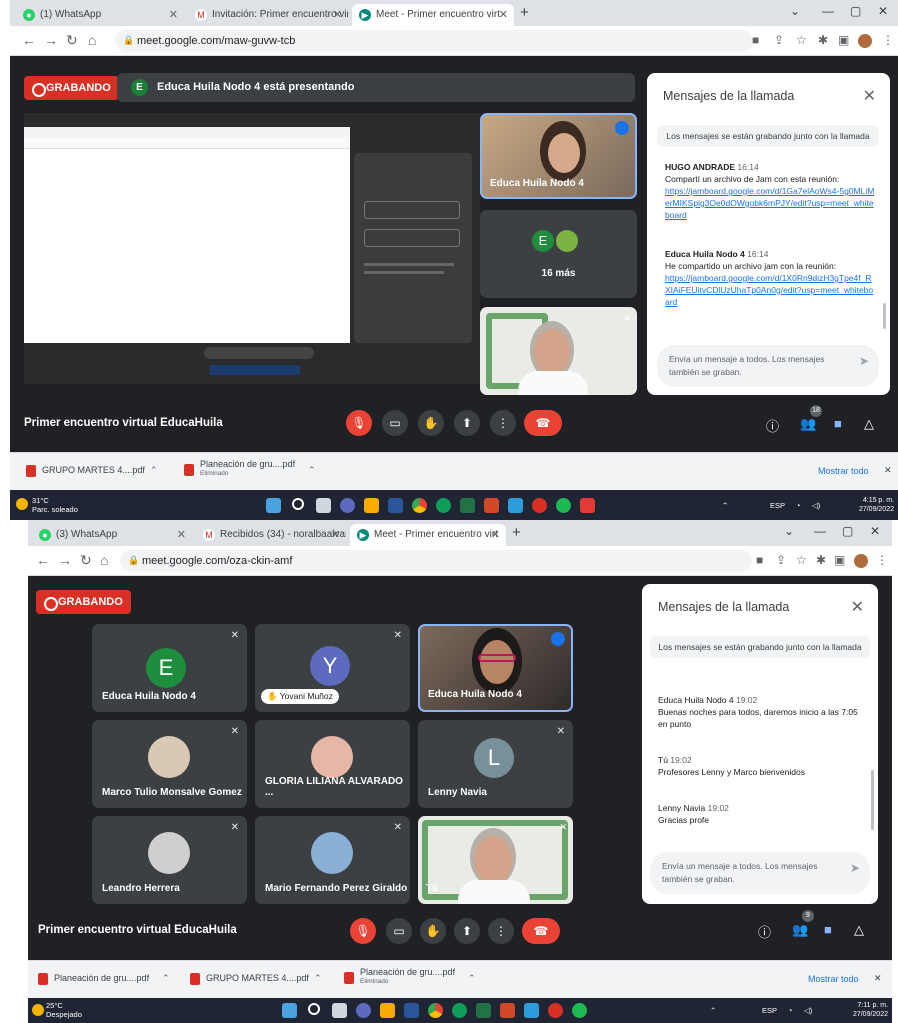 The height and width of the screenshot is (1023, 898). What do you see at coordinates (64, 1010) in the screenshot?
I see `weather-widget: 25°C Despejado` at bounding box center [64, 1010].